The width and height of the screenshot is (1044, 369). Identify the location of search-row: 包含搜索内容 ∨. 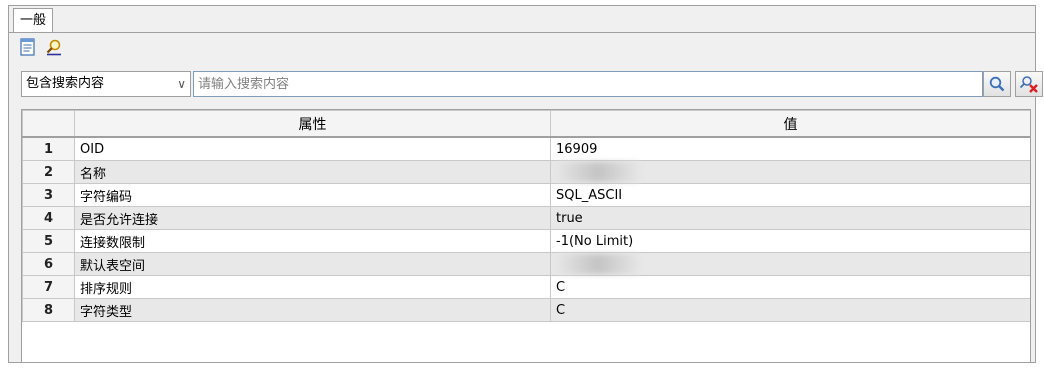
(532, 84).